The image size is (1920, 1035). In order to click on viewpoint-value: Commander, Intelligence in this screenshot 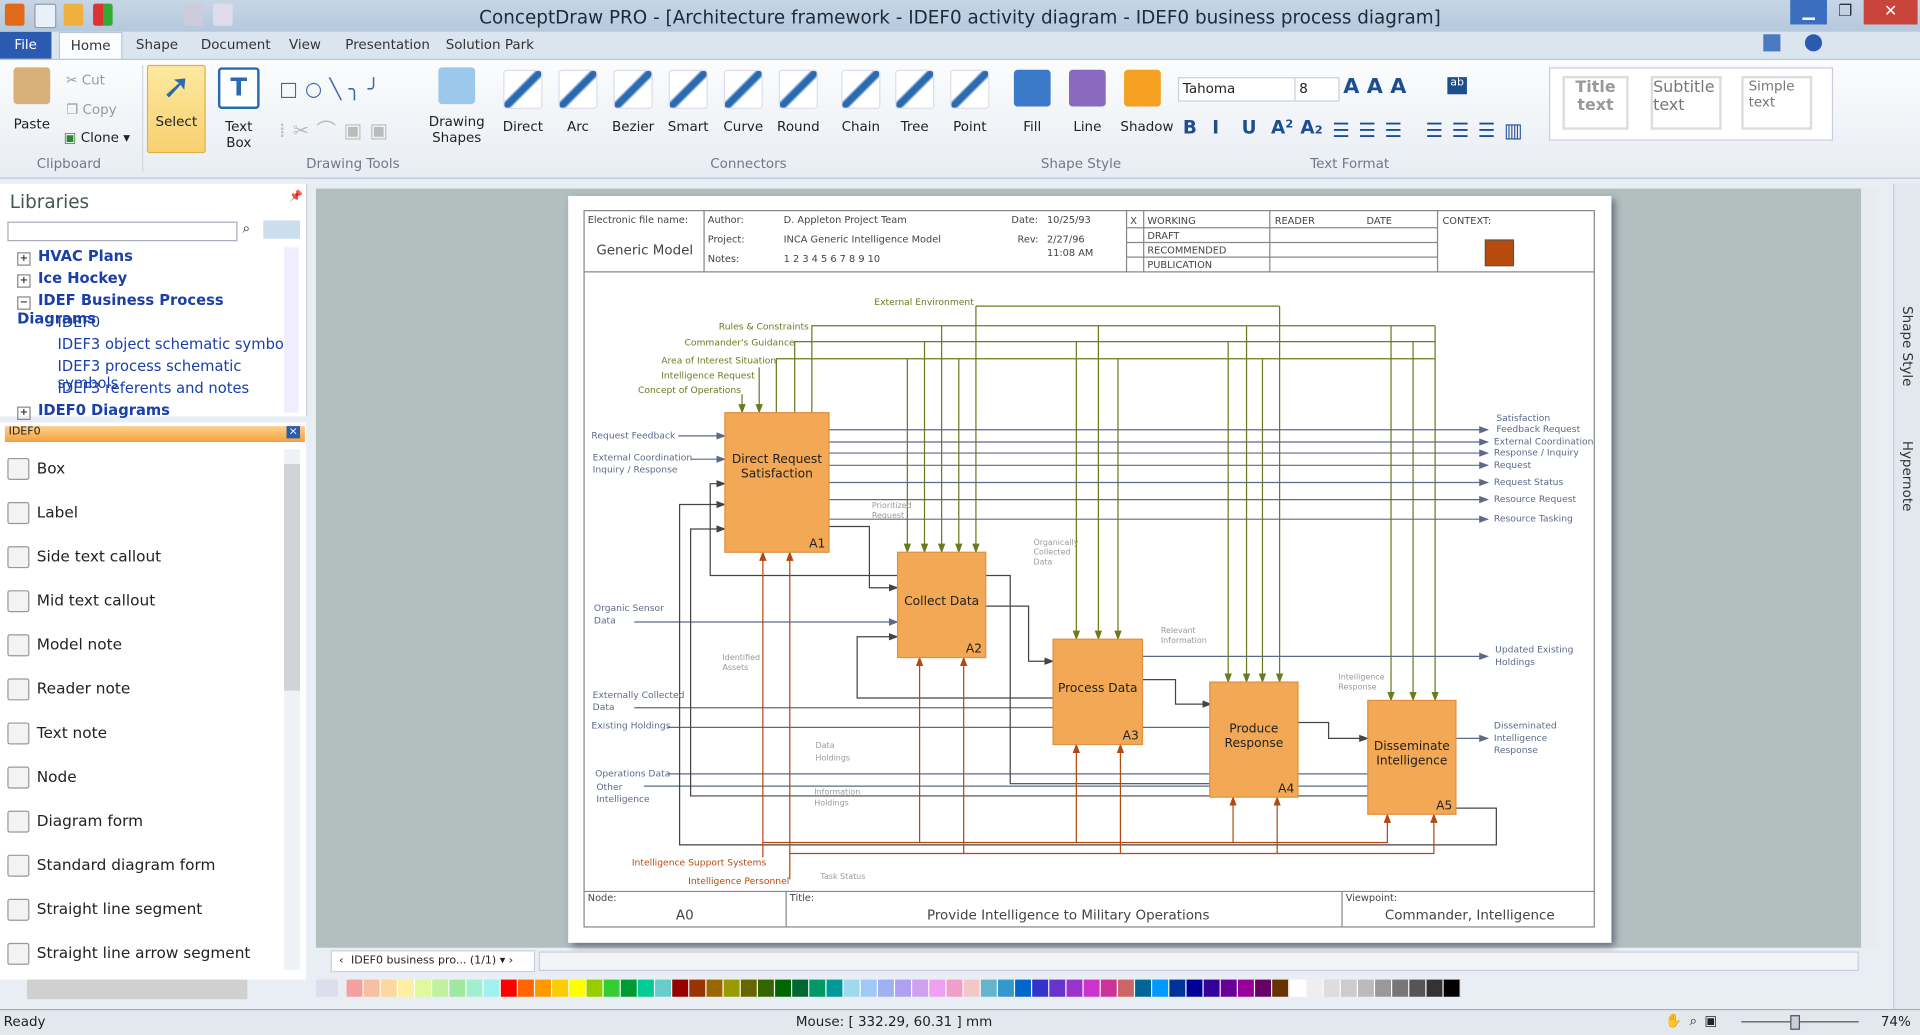, I will do `click(1470, 916)`.